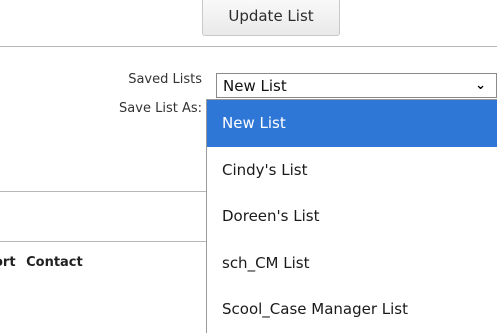  Describe the element at coordinates (352, 309) in the screenshot. I see `dropdown-option-scool-case-manager-list: Scool_Case Manager List` at that location.